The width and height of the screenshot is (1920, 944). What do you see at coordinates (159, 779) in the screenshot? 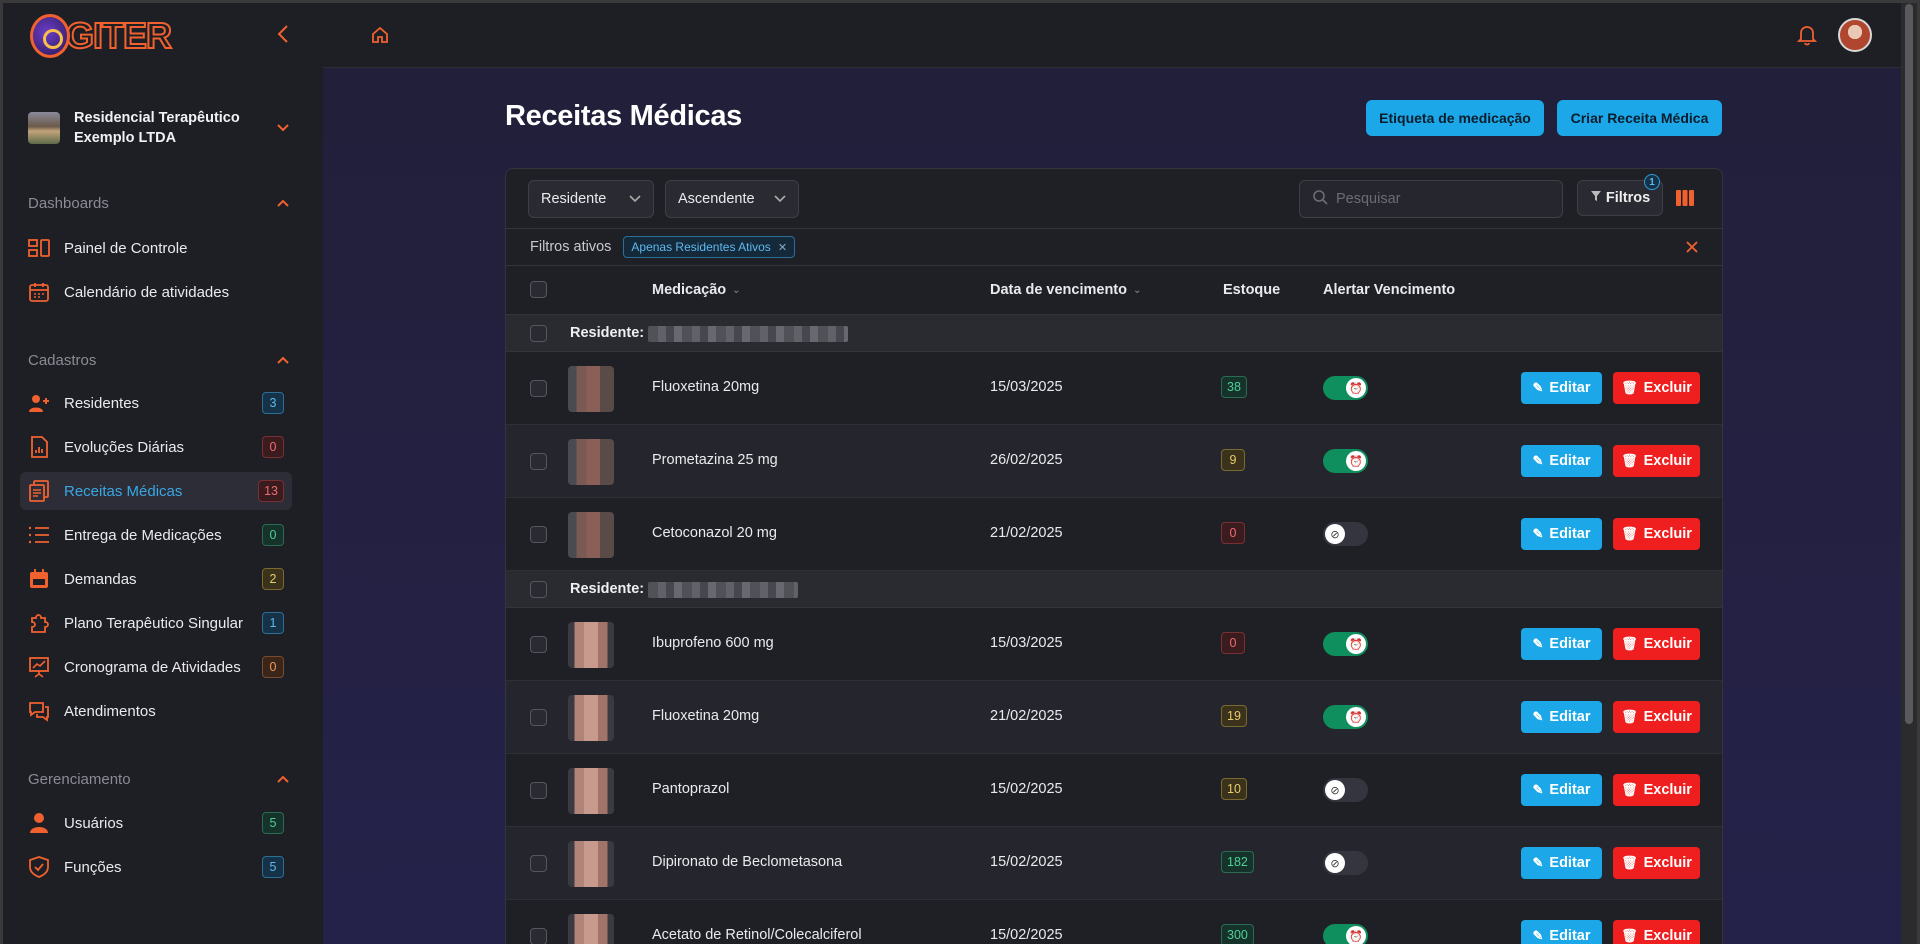
I see `section-gerenciamento: Gerenciamento` at bounding box center [159, 779].